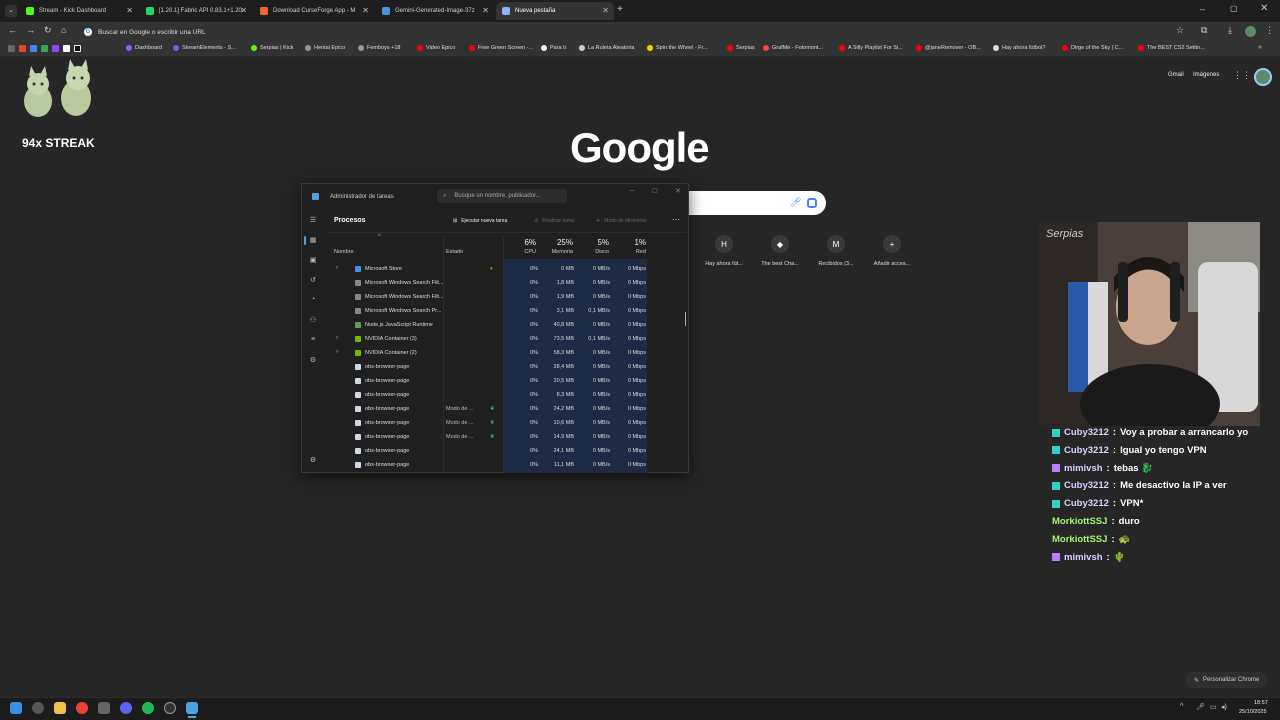  I want to click on process-row: obs-browser-page 0% 28,4 MB 0 MB/s 0 Mbps, so click(507, 367).